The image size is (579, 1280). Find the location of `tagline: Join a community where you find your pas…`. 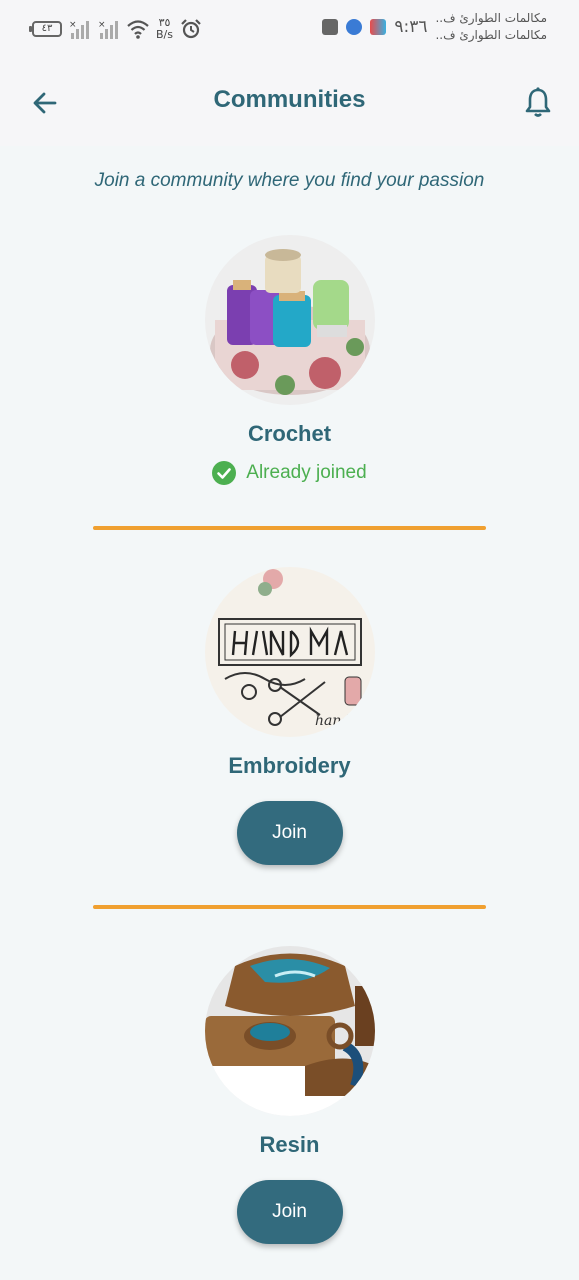

tagline: Join a community where you find your pas… is located at coordinates (289, 180).